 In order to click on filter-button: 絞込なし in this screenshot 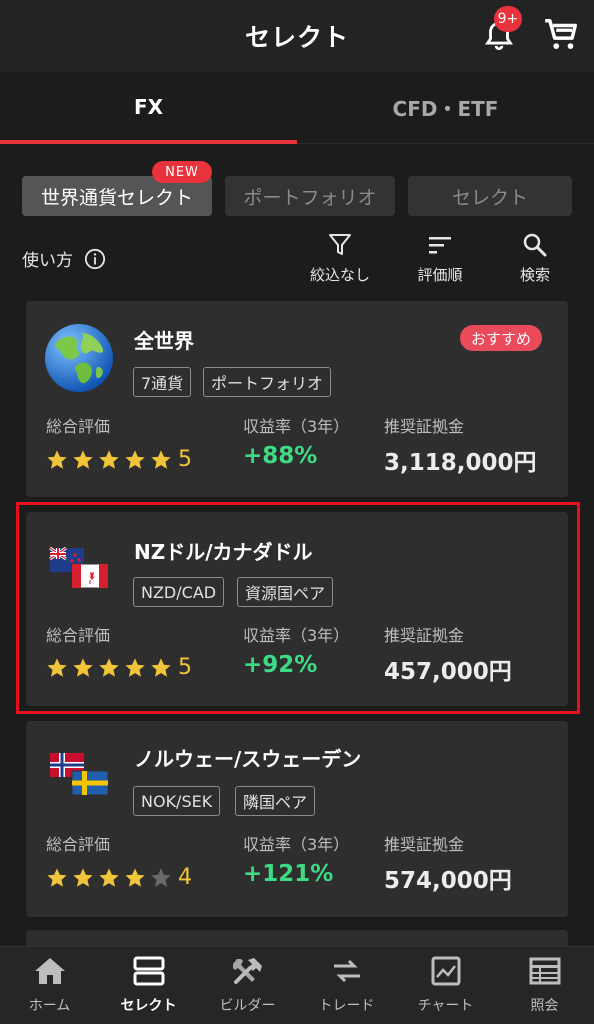, I will do `click(340, 258)`.